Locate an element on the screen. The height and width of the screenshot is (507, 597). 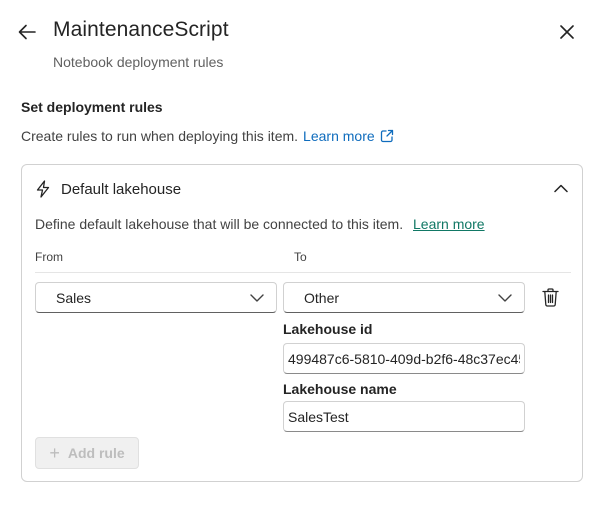
plus-icon: + is located at coordinates (54, 453).